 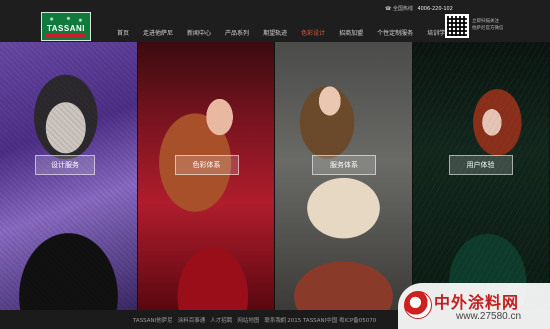 What do you see at coordinates (206, 165) in the screenshot?
I see `panel-label-color: 色彩体系` at bounding box center [206, 165].